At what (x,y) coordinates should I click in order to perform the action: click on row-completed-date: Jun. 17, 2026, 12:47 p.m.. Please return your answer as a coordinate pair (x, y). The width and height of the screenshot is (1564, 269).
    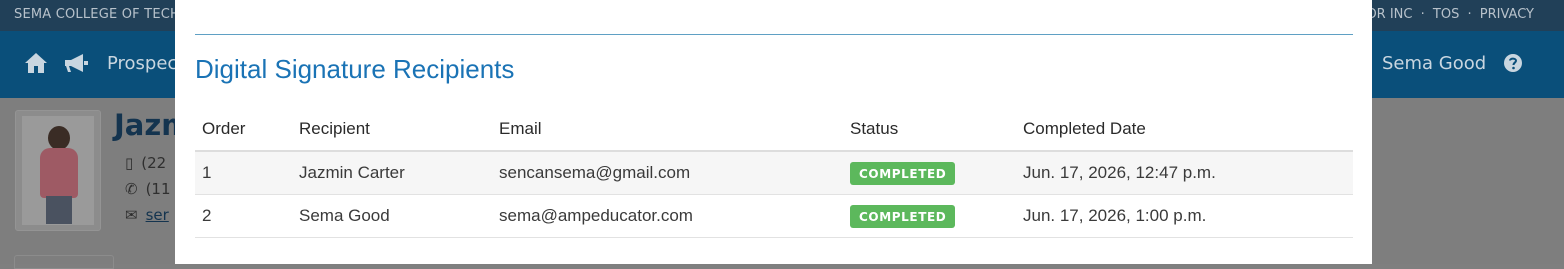
    Looking at the image, I should click on (1184, 173).